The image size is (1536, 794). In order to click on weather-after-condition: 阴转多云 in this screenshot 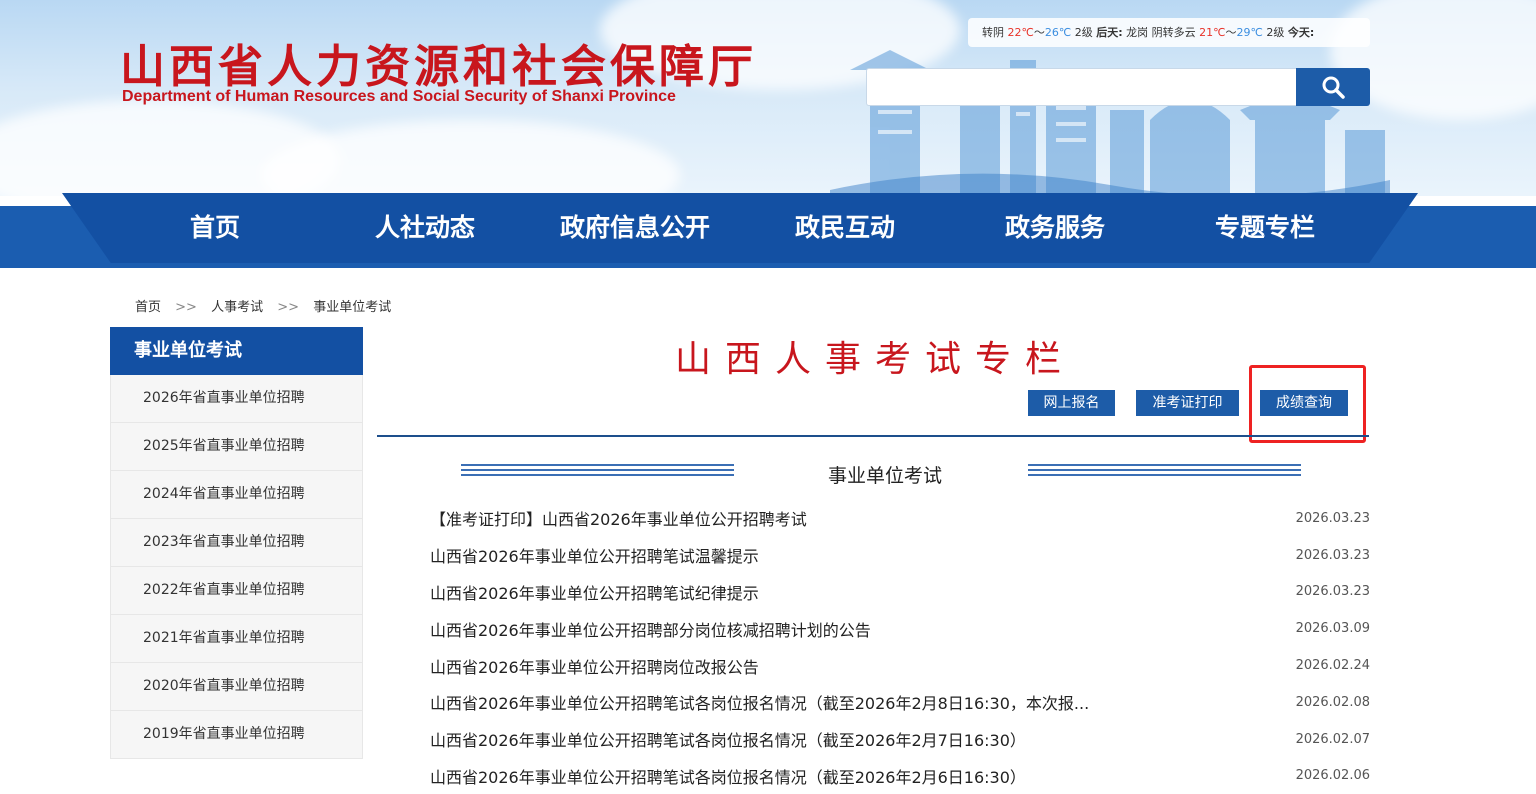, I will do `click(1173, 32)`.